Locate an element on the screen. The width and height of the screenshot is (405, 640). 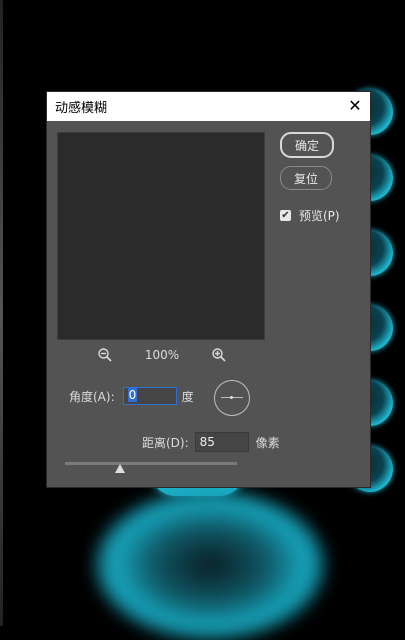
close-icon: ✕ is located at coordinates (355, 106).